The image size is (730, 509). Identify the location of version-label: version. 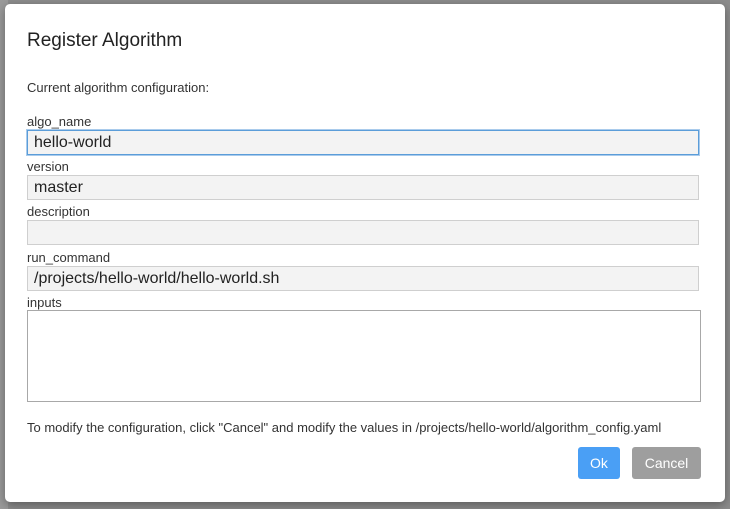
(48, 166).